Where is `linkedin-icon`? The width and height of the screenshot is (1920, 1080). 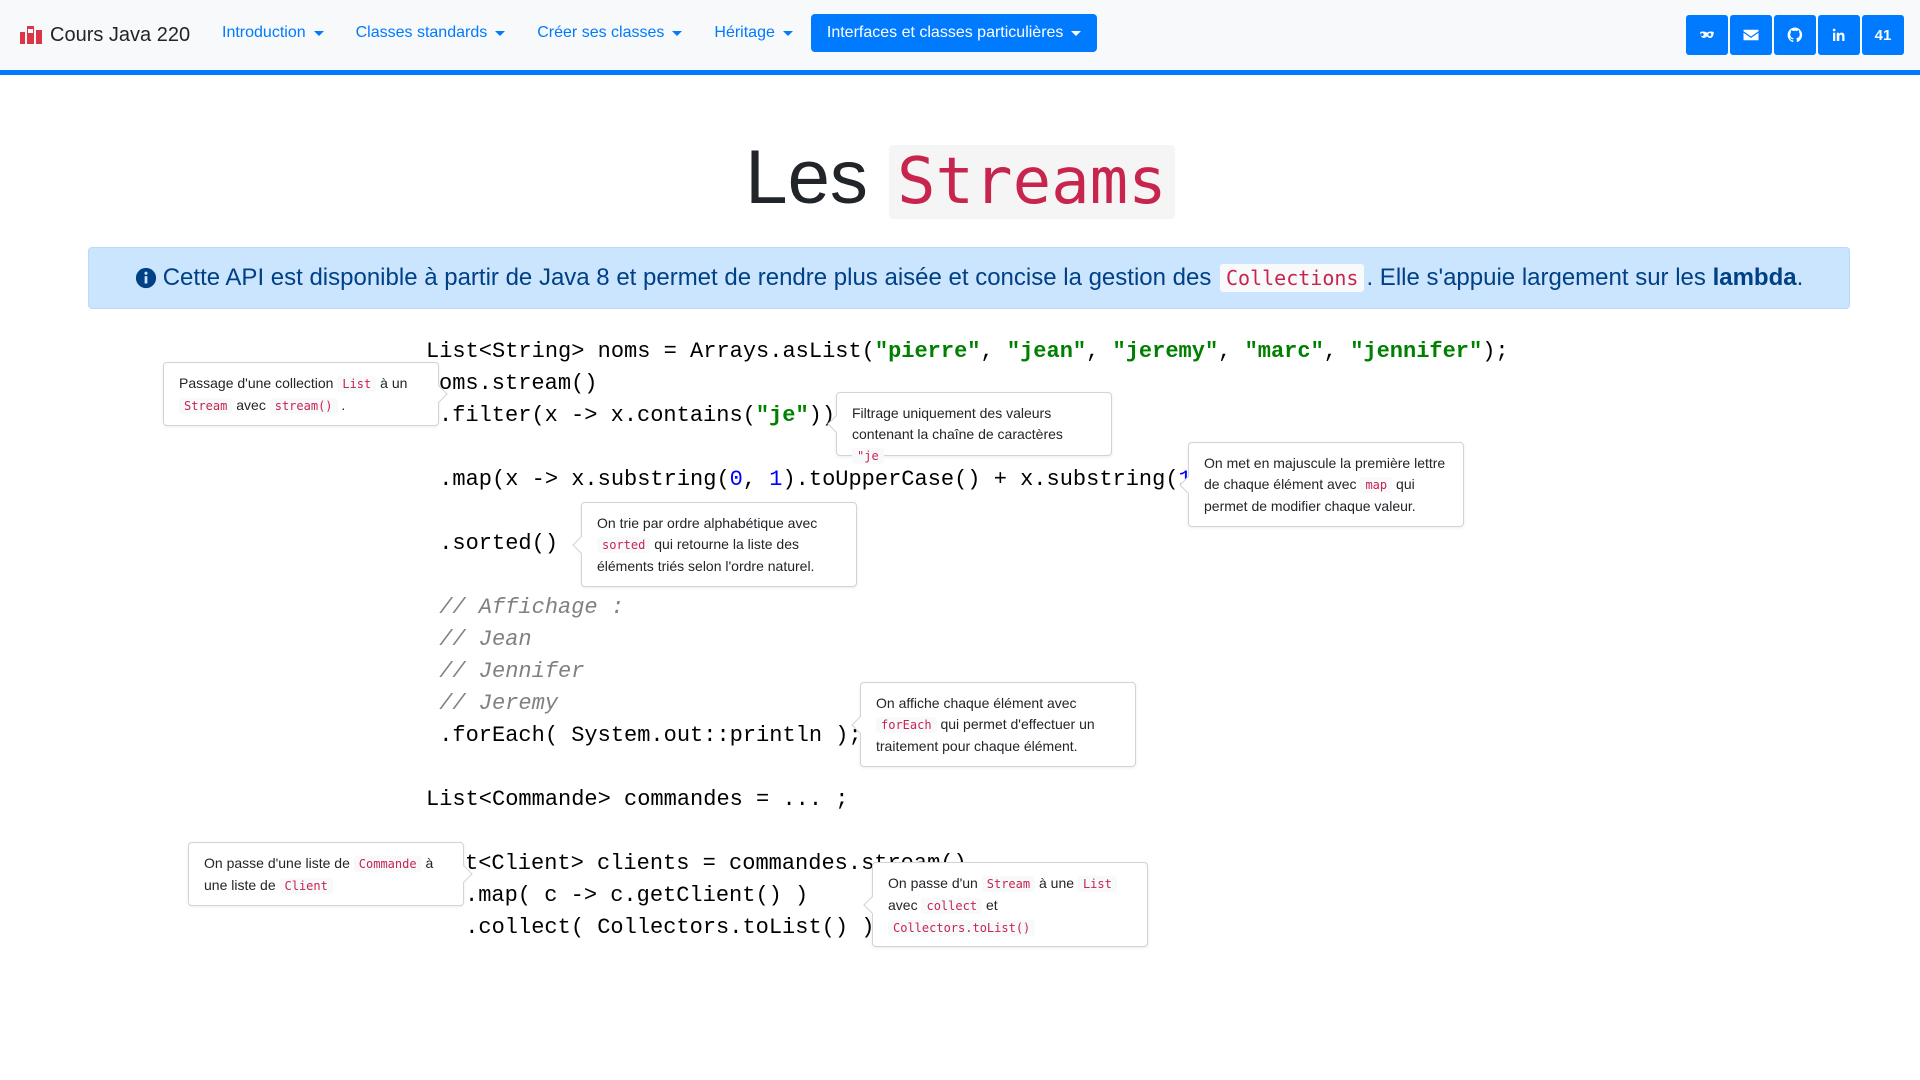
linkedin-icon is located at coordinates (1838, 34).